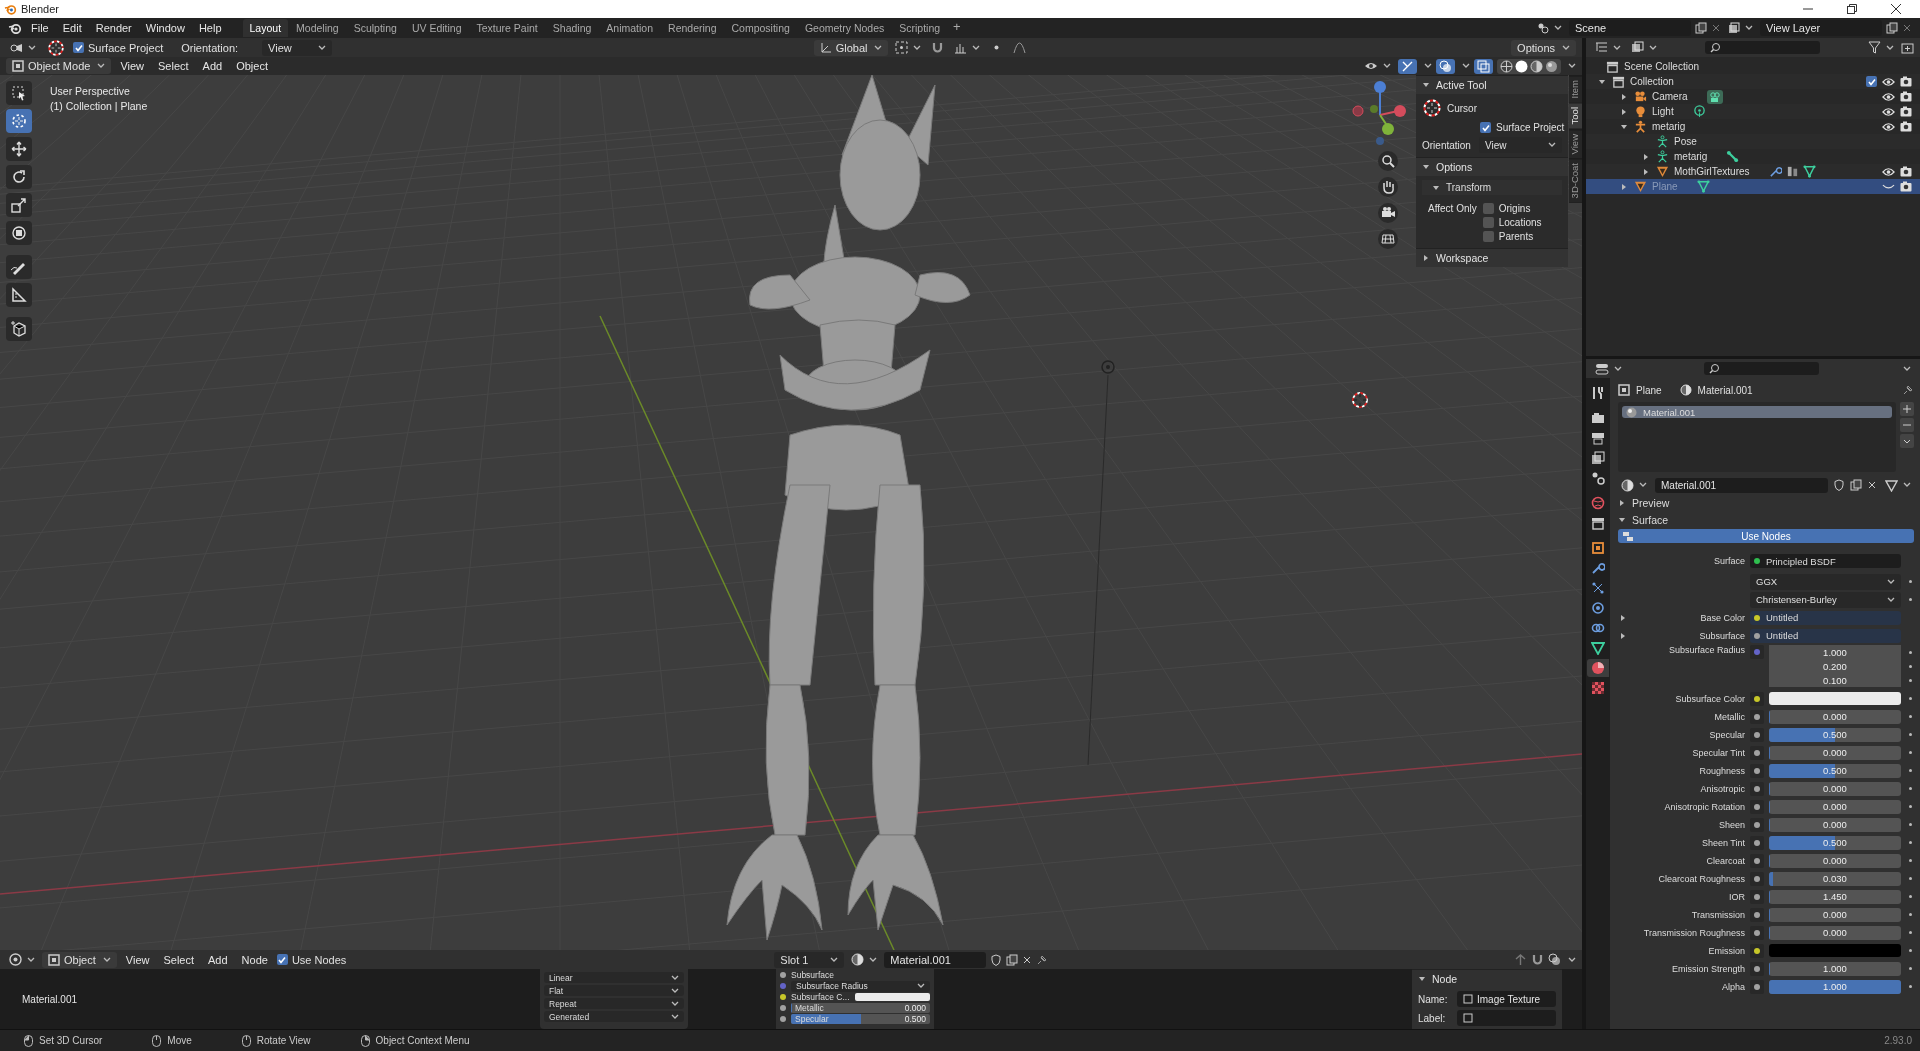 This screenshot has width=1920, height=1051. I want to click on node-dropdown: Repeat, so click(614, 1003).